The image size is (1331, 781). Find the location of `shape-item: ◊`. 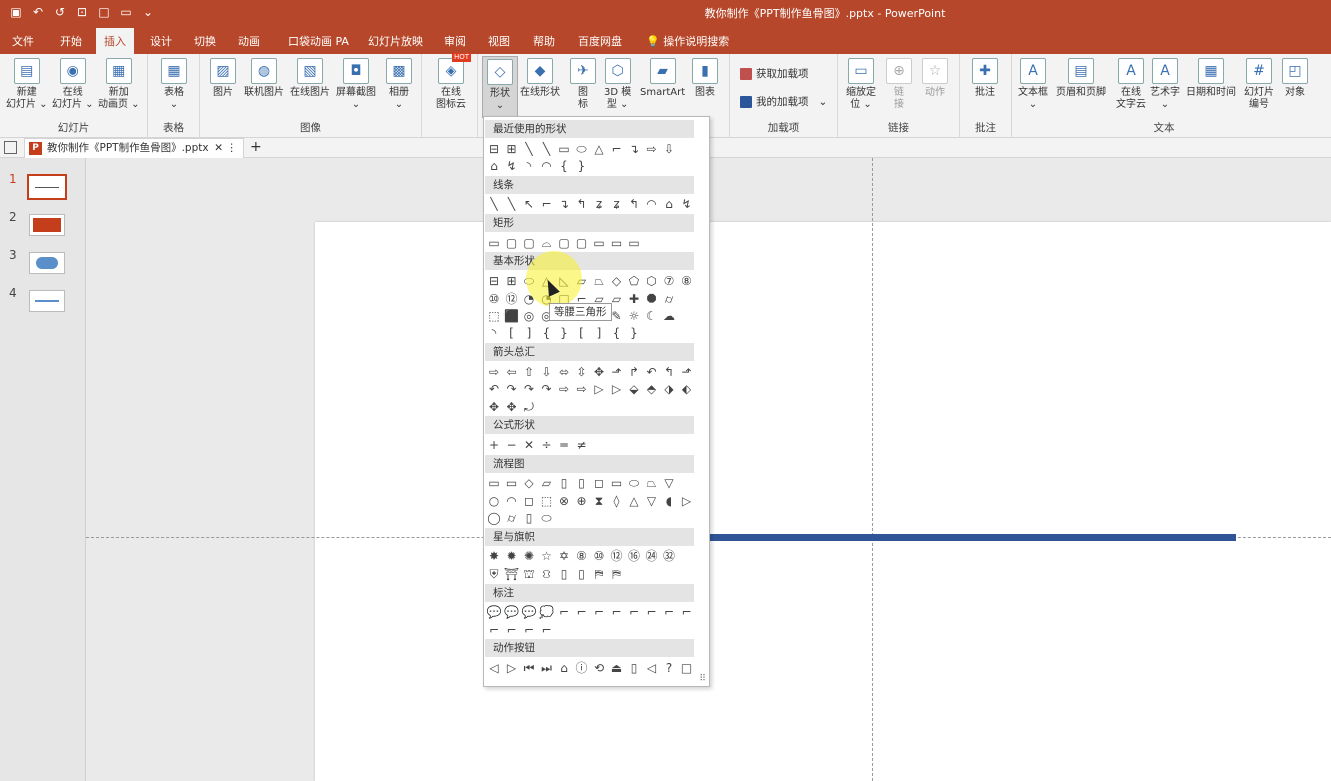

shape-item: ◊ is located at coordinates (617, 501).